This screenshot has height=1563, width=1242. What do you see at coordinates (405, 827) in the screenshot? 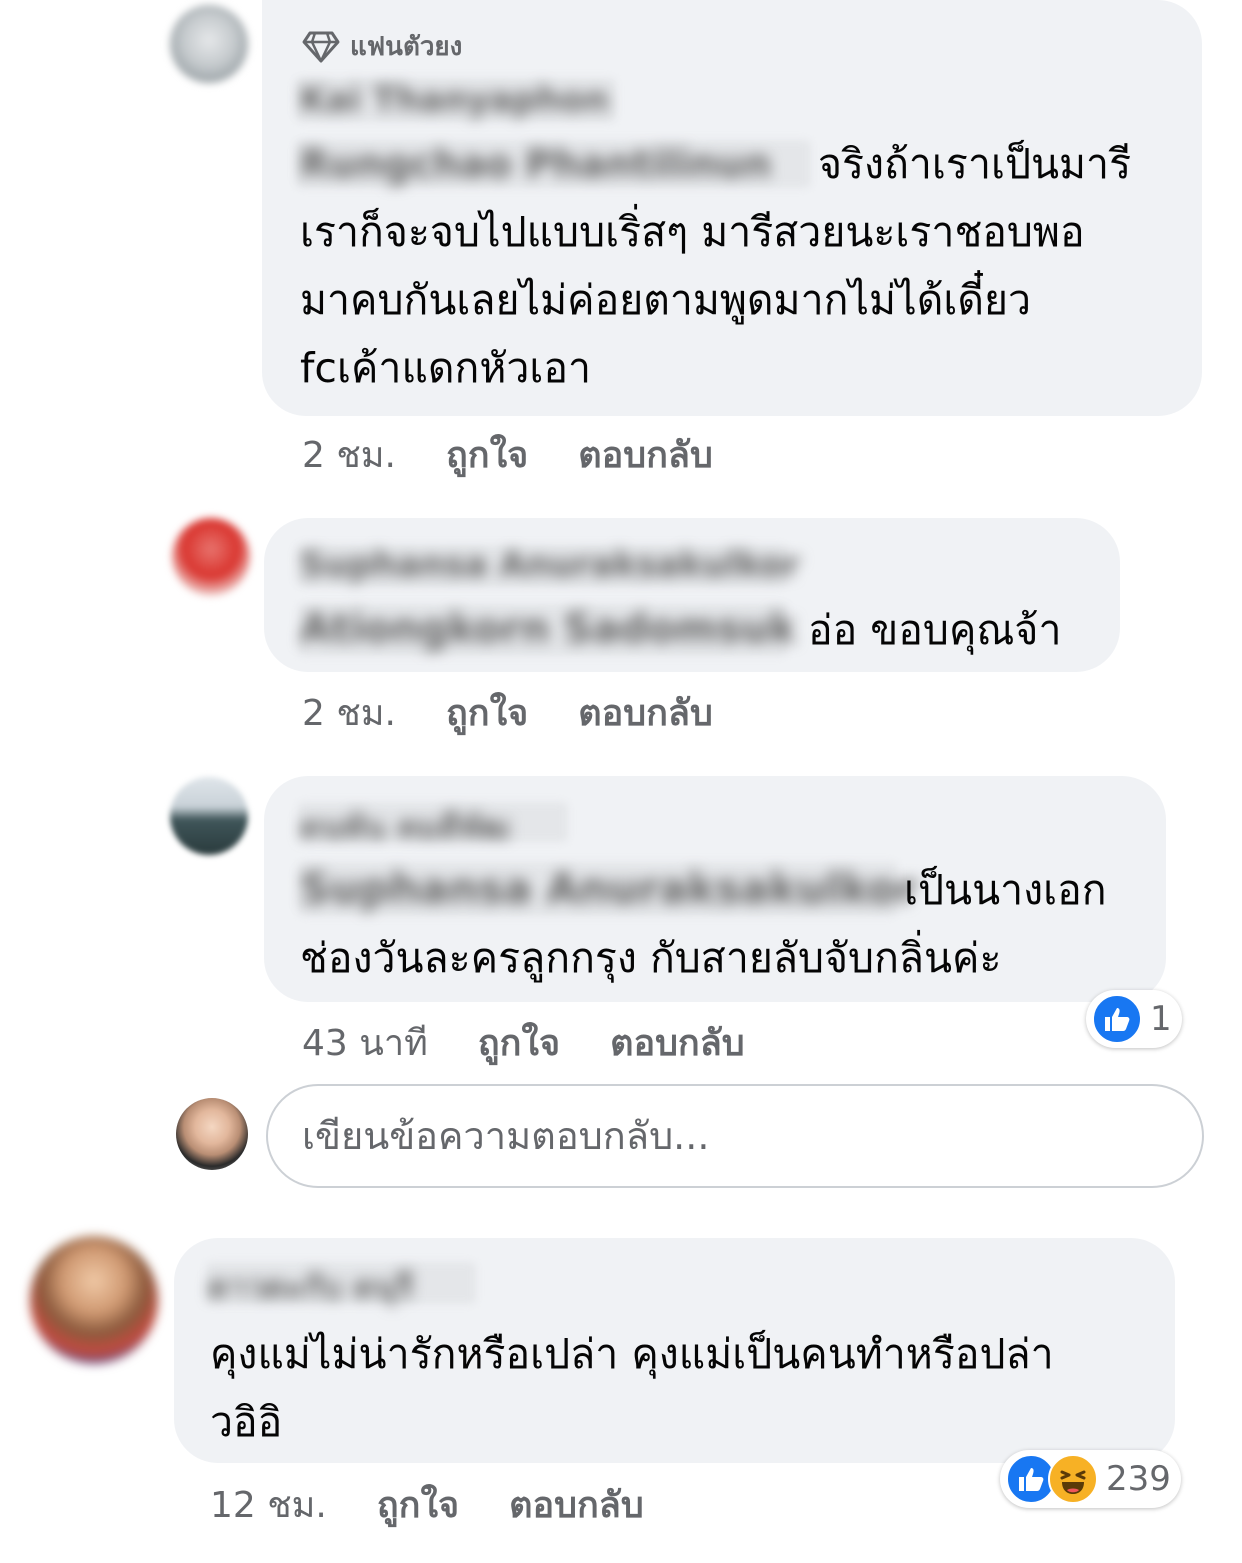
I see `commenter-name: ดนพัน คมดีพัฒ` at bounding box center [405, 827].